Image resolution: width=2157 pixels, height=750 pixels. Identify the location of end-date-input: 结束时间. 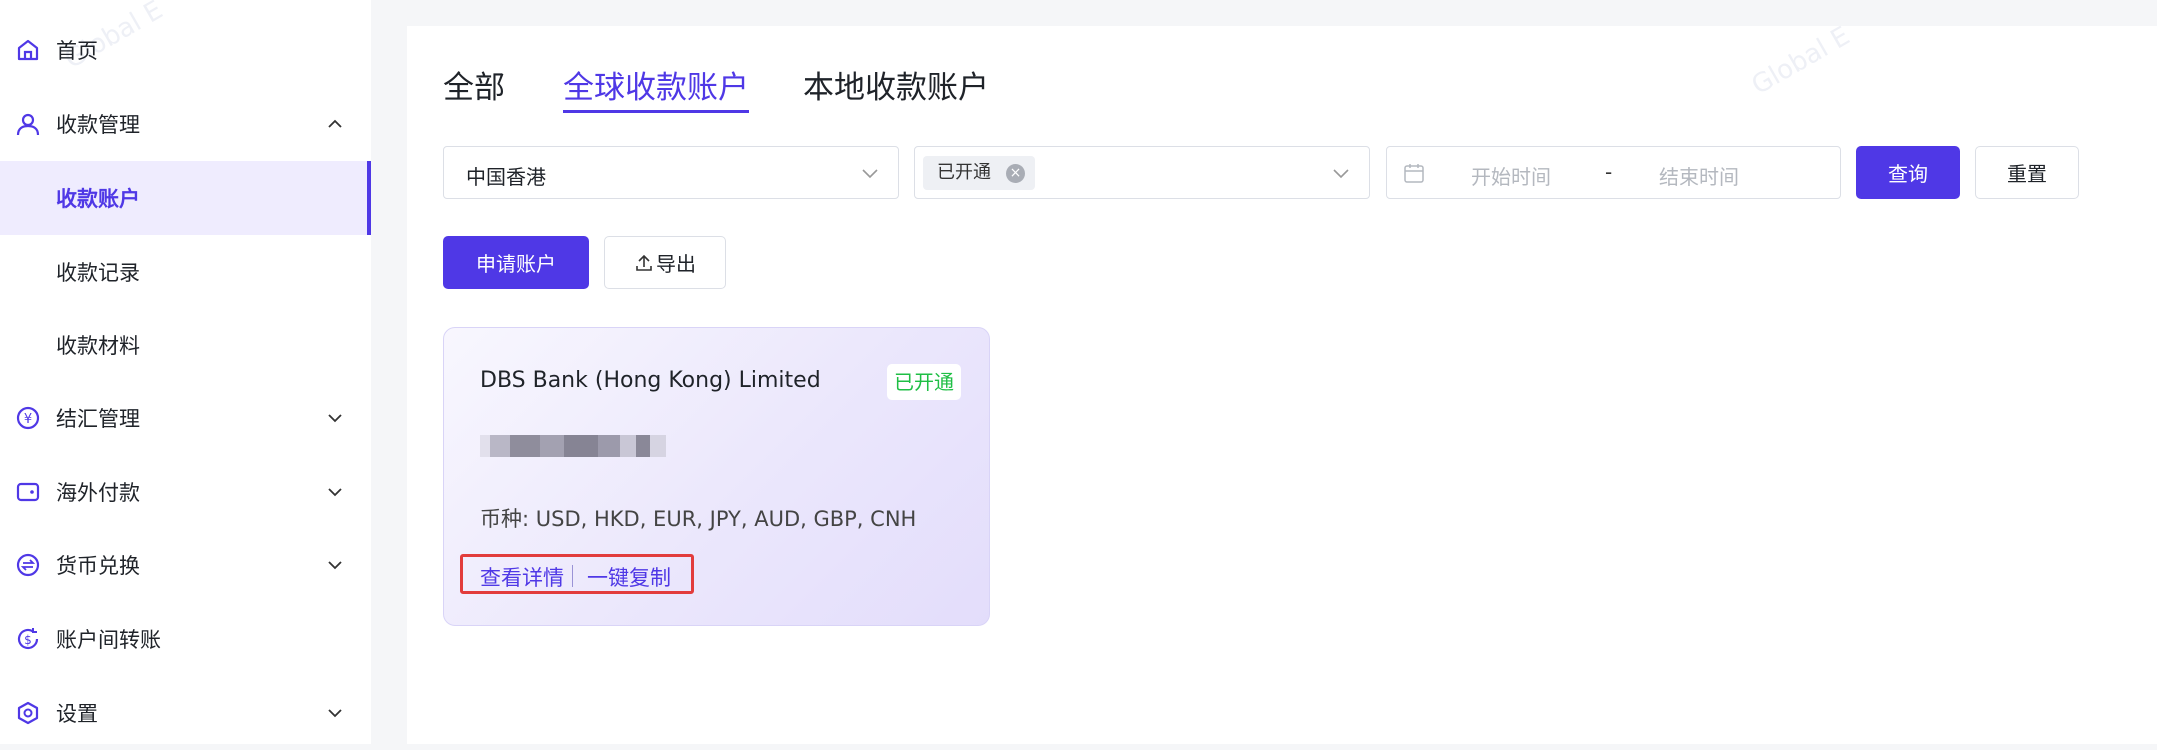
(1699, 175).